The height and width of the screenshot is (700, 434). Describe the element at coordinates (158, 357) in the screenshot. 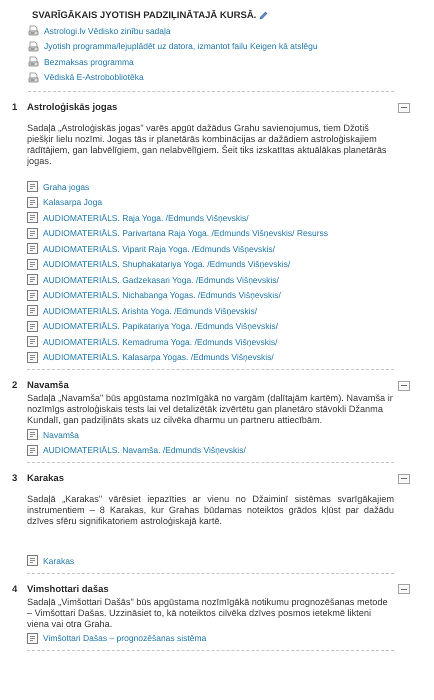

I see `resource-link: AUDIOMATERIĀLS. Kalasarpa Yogas. /Edmunds Višņevskis/` at that location.